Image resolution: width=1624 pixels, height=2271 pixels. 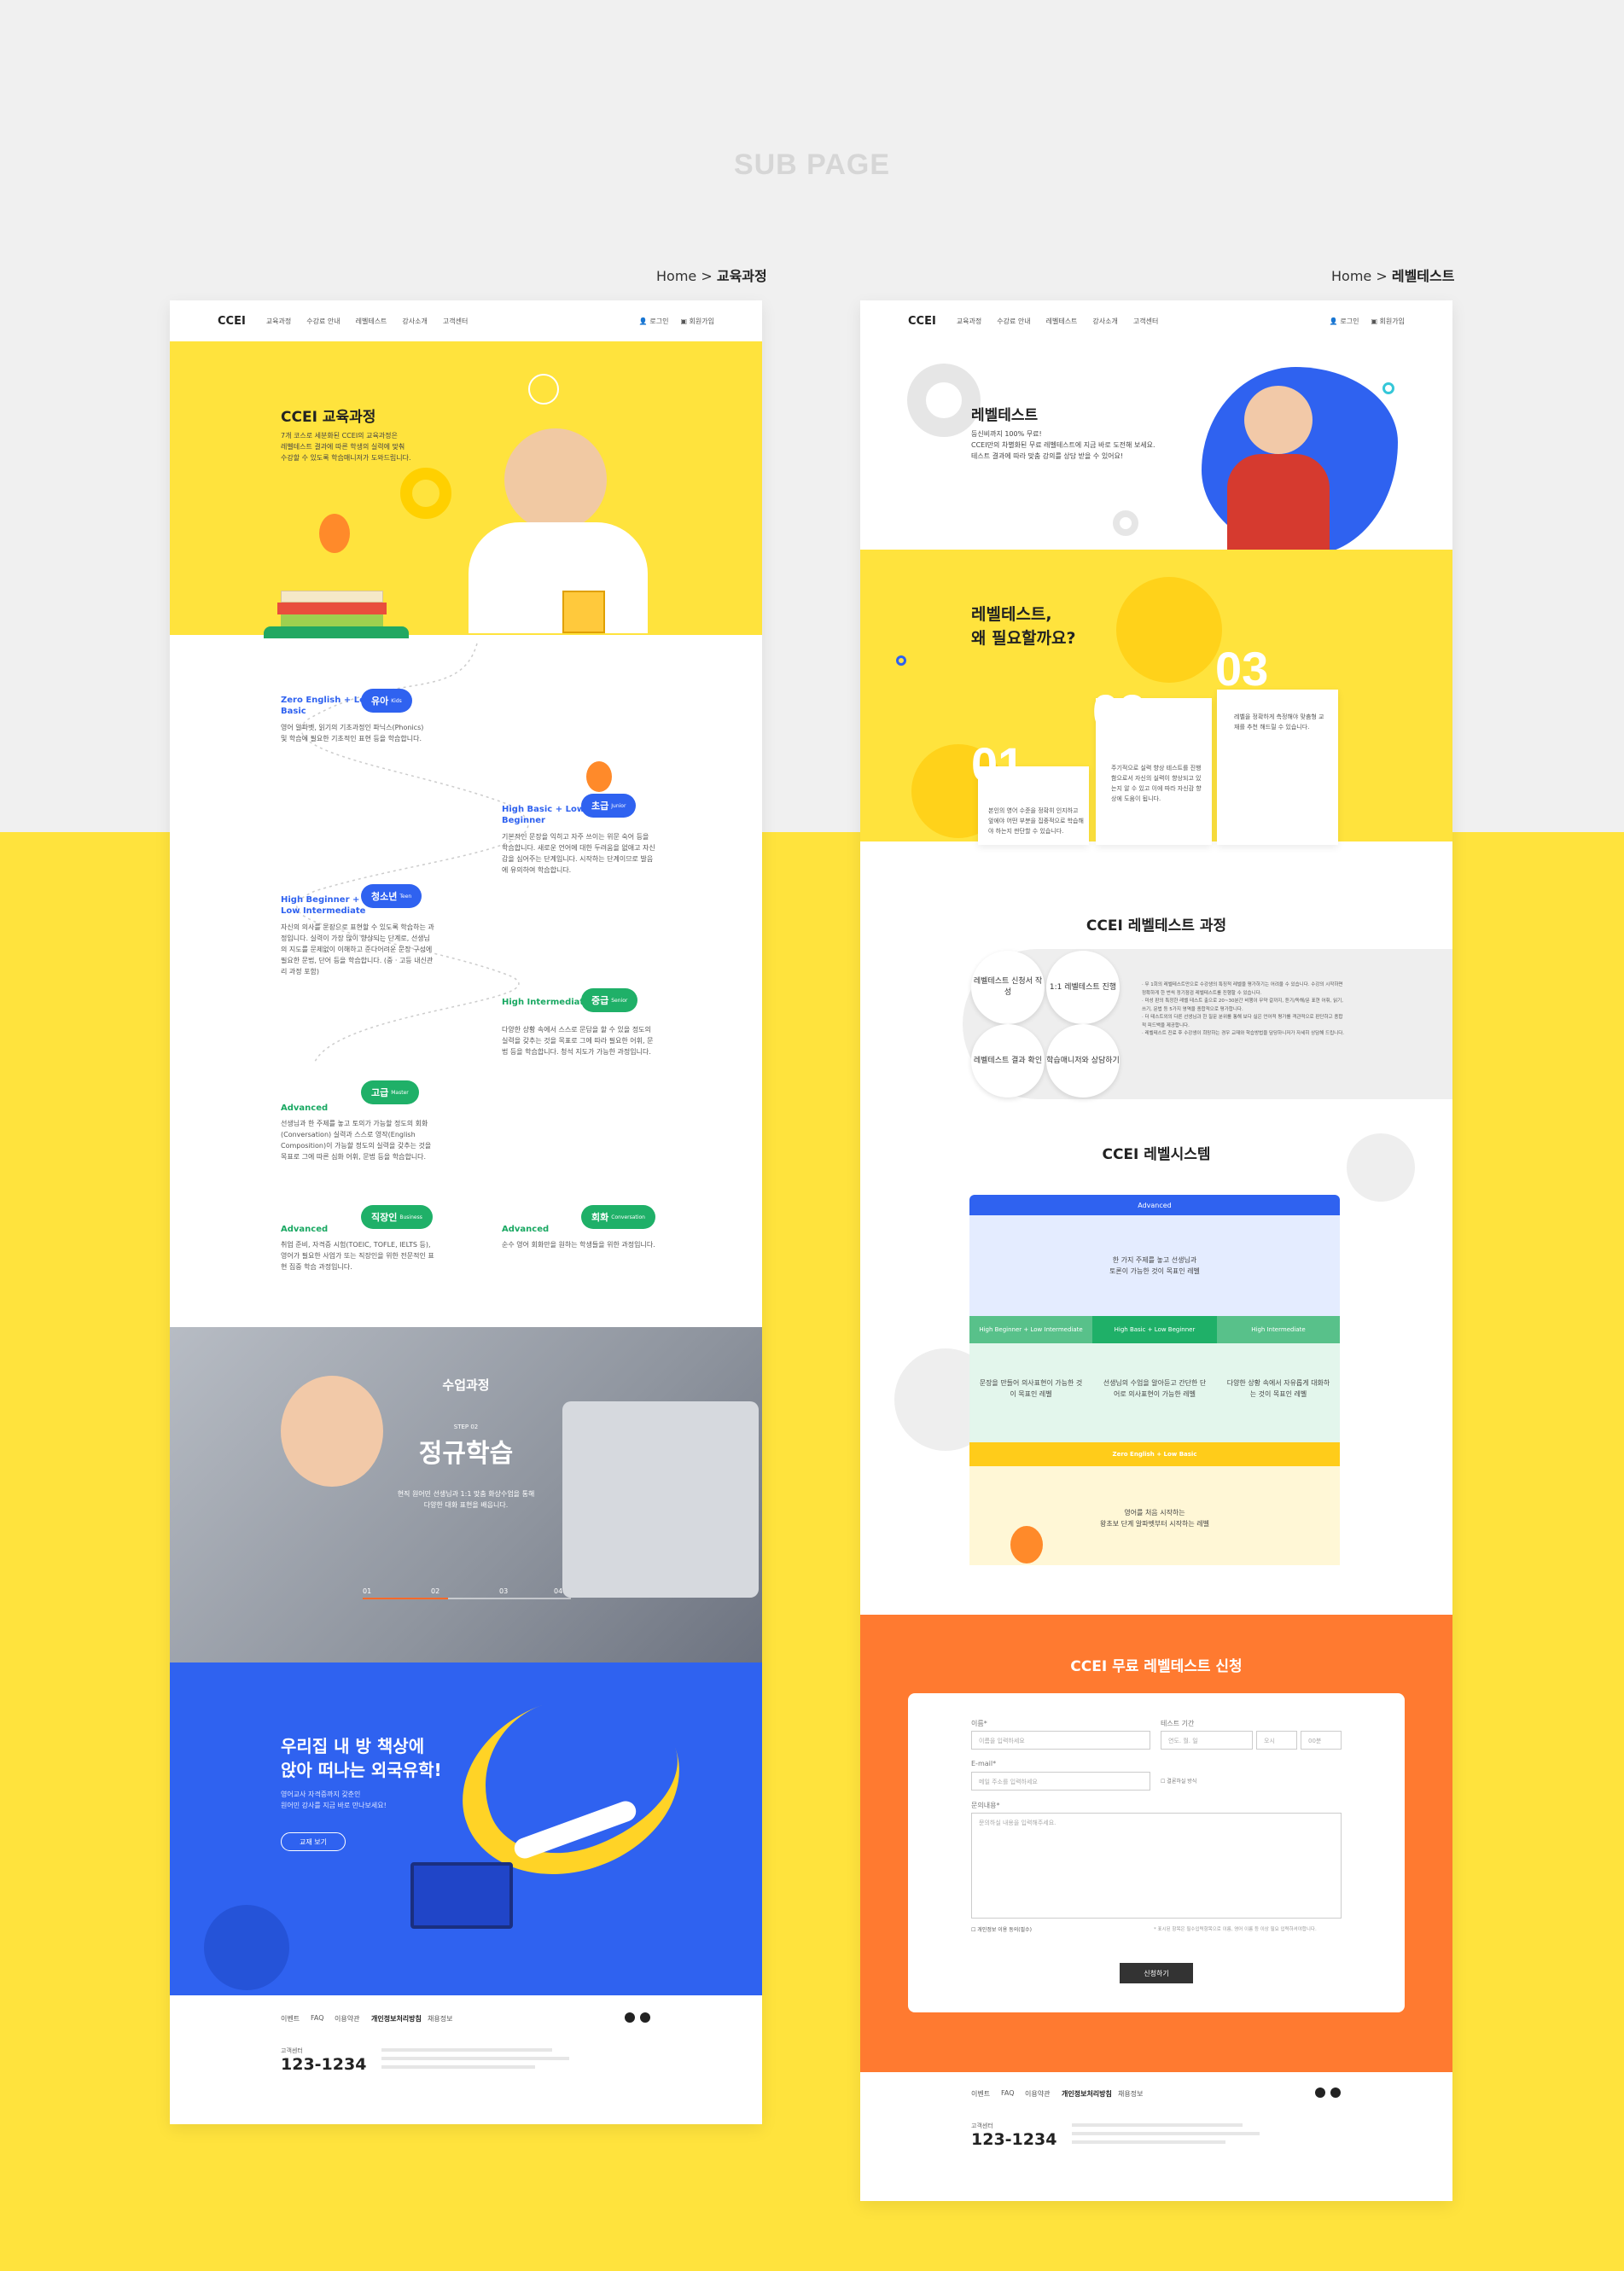 What do you see at coordinates (1156, 1866) in the screenshot?
I see `content-textarea: 문의하실 내용을 입력해주세요.` at bounding box center [1156, 1866].